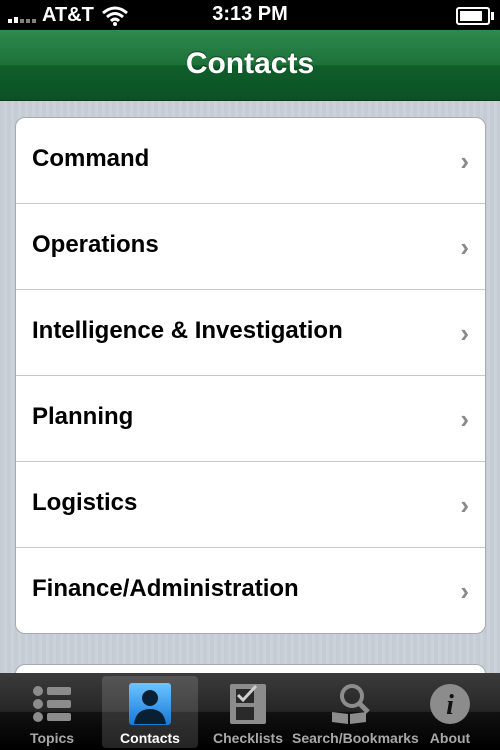  What do you see at coordinates (83, 416) in the screenshot?
I see `list-item-label: Planning` at bounding box center [83, 416].